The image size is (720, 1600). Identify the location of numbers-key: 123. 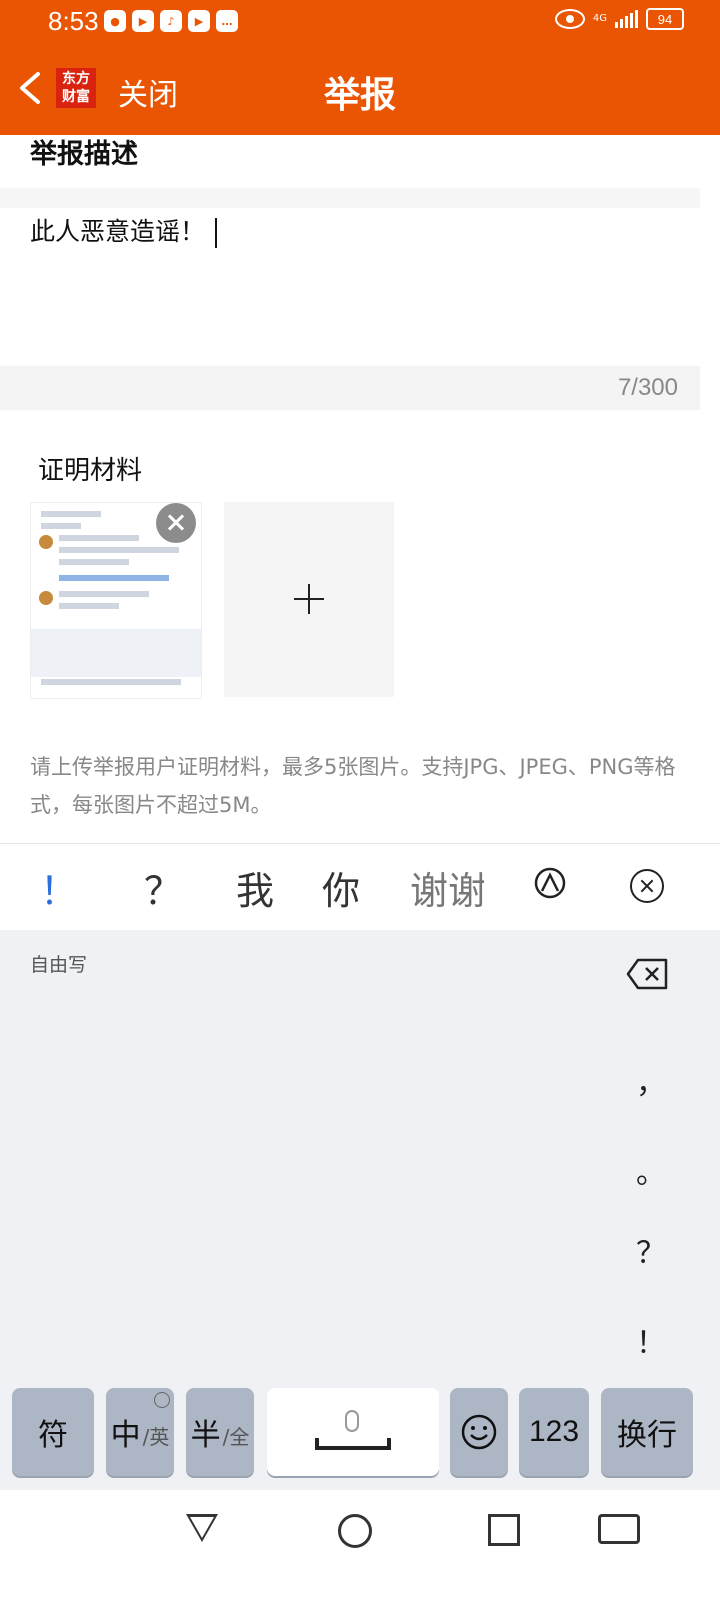
(554, 1432).